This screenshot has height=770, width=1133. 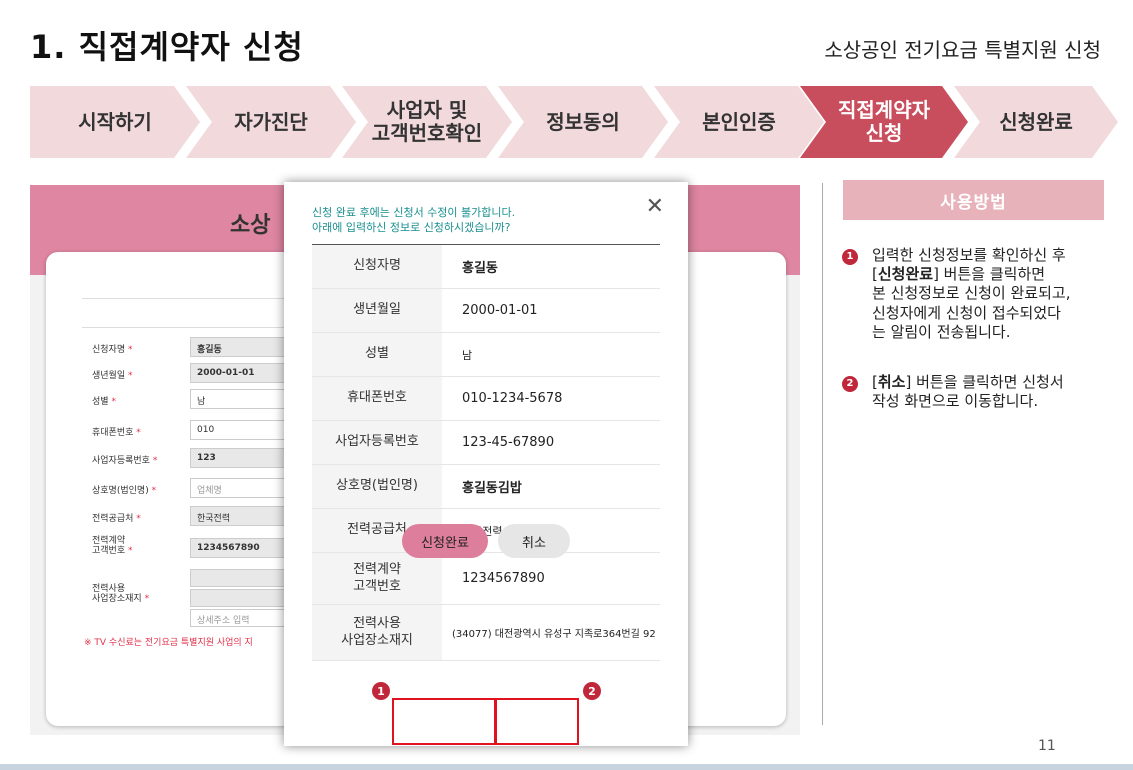 What do you see at coordinates (444, 721) in the screenshot?
I see `highlight-box-confirm` at bounding box center [444, 721].